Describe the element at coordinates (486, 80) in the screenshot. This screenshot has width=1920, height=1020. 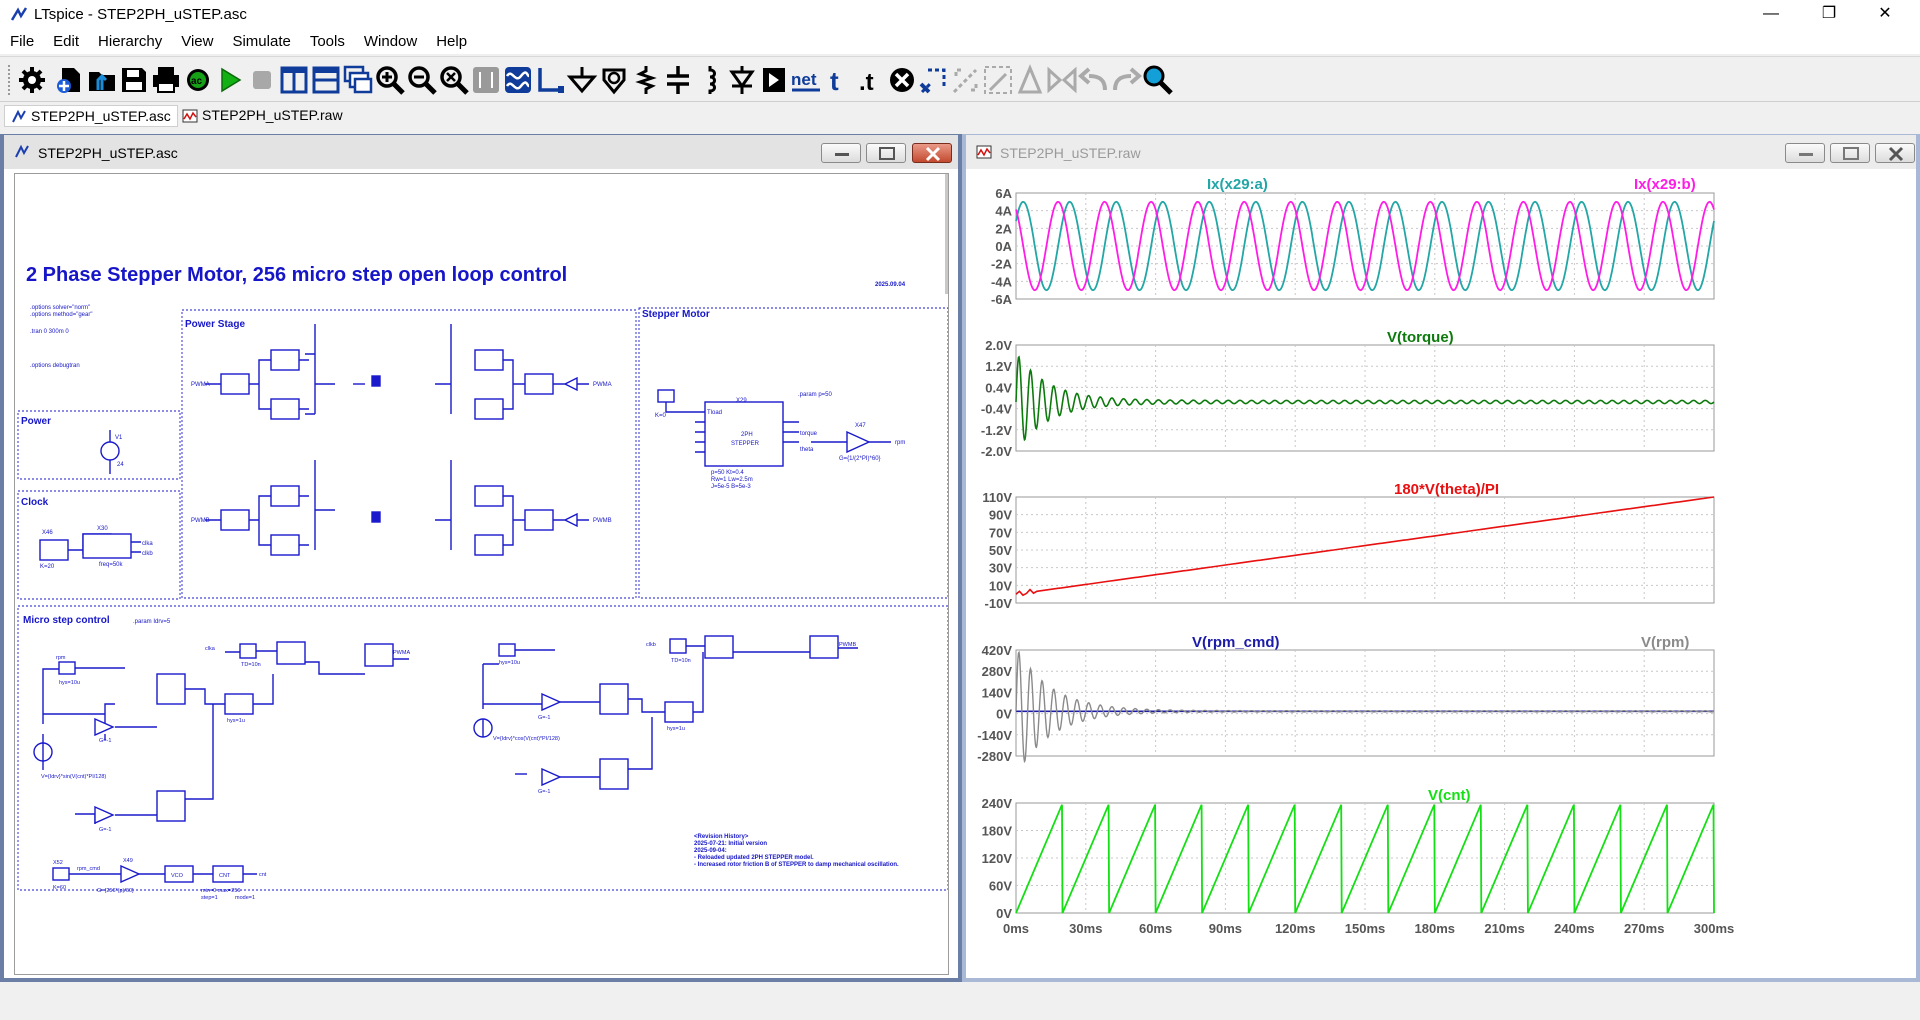
I see `autorange-icon` at that location.